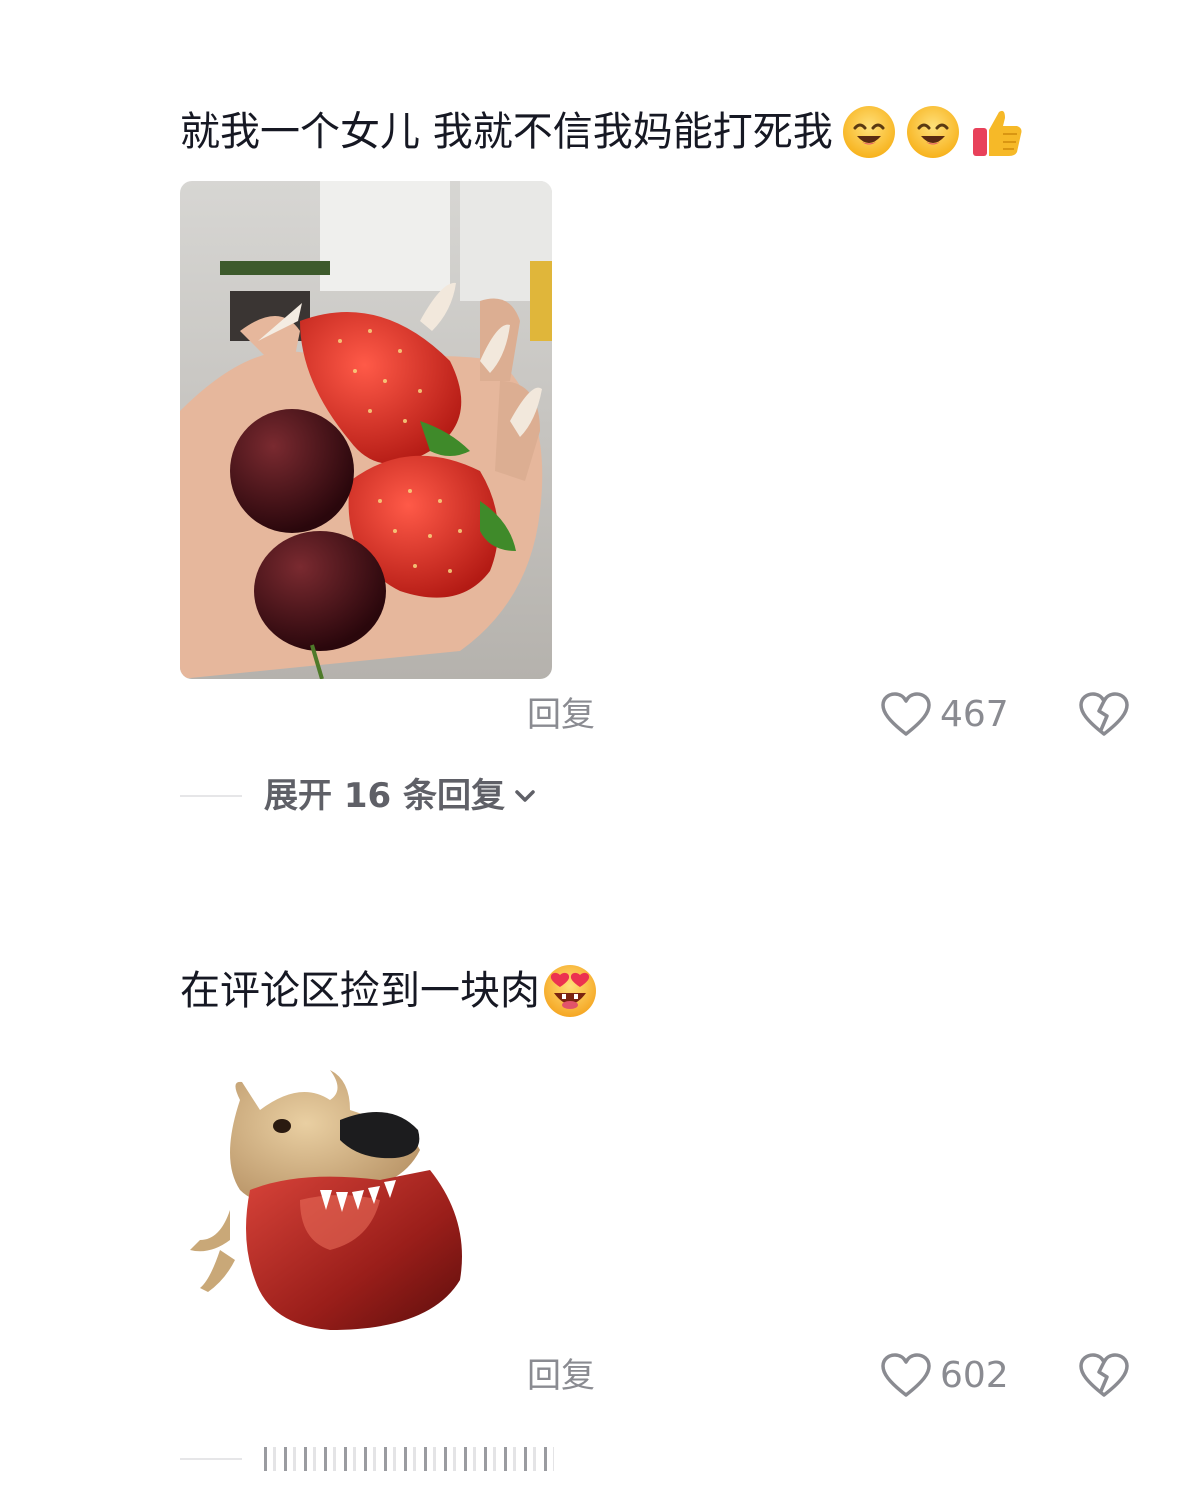 This screenshot has height=1501, width=1179. Describe the element at coordinates (330, 1189) in the screenshot. I see `comment-photo-dog-meat` at that location.